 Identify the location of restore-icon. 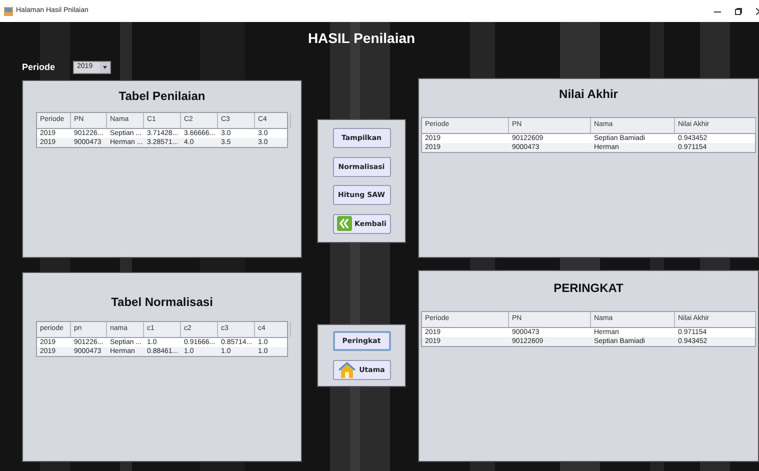
(738, 11).